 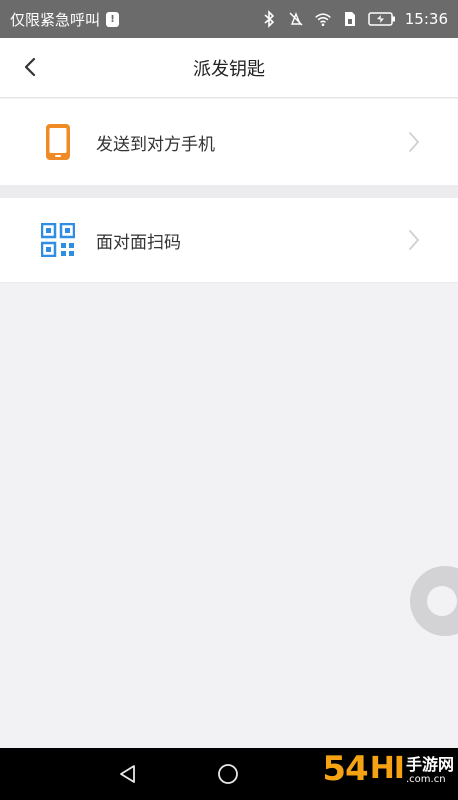 I want to click on back-button, so click(x=31, y=67).